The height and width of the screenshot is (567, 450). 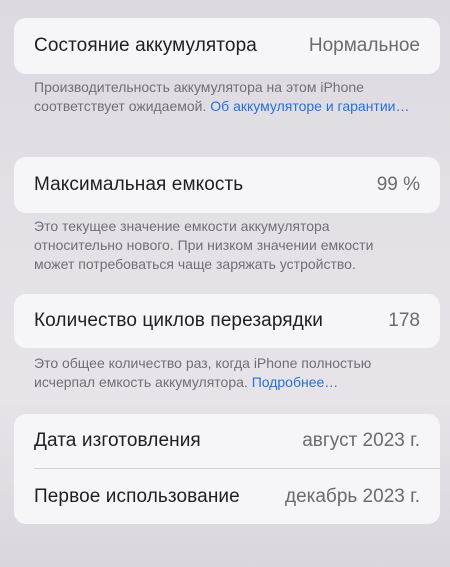 What do you see at coordinates (398, 184) in the screenshot?
I see `max-capacity-value: 99 %` at bounding box center [398, 184].